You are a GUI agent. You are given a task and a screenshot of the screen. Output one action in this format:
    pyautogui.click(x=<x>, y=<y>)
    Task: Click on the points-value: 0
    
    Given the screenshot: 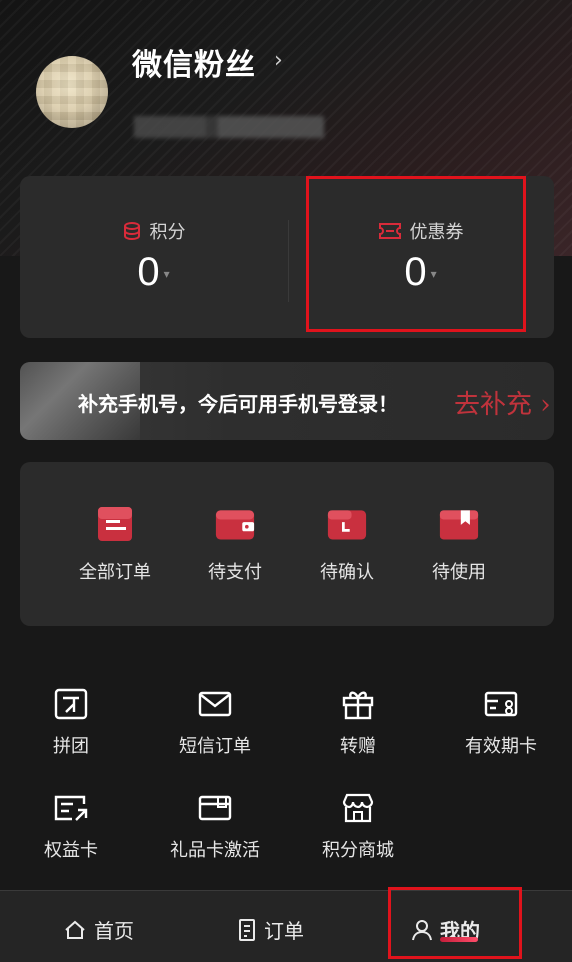 What is the action you would take?
    pyautogui.click(x=148, y=272)
    